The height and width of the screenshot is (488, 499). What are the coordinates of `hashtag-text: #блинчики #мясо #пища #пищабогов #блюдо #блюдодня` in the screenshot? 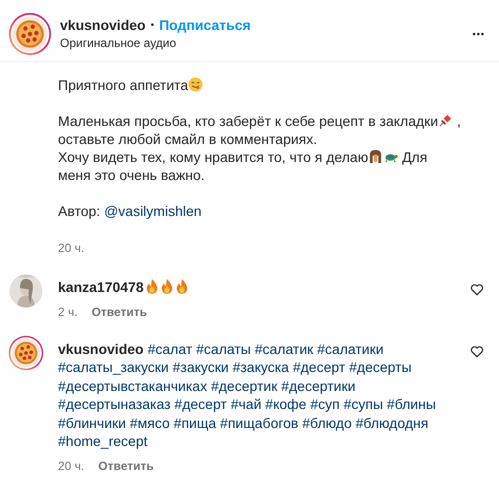 It's located at (243, 422).